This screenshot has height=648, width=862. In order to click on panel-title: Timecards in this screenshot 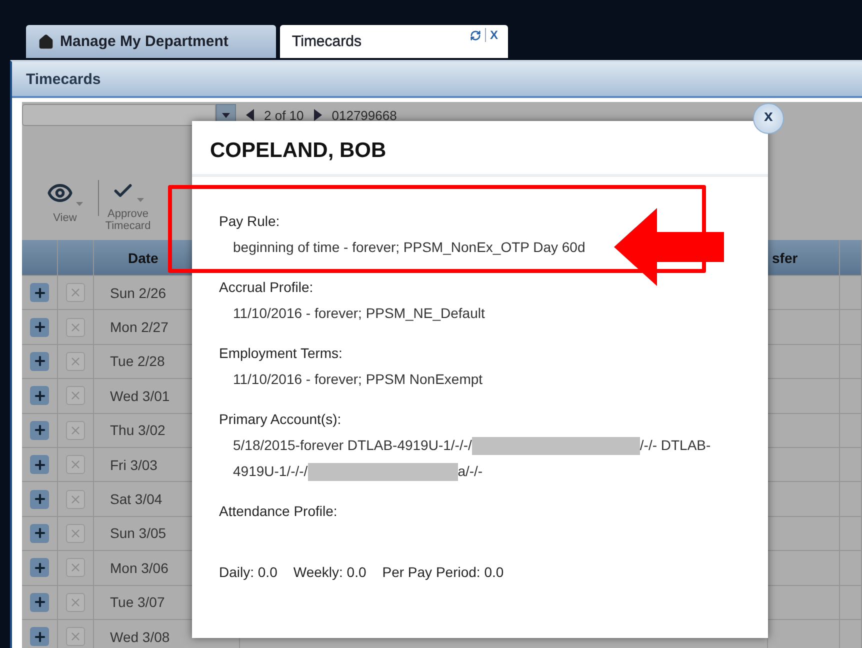, I will do `click(437, 80)`.